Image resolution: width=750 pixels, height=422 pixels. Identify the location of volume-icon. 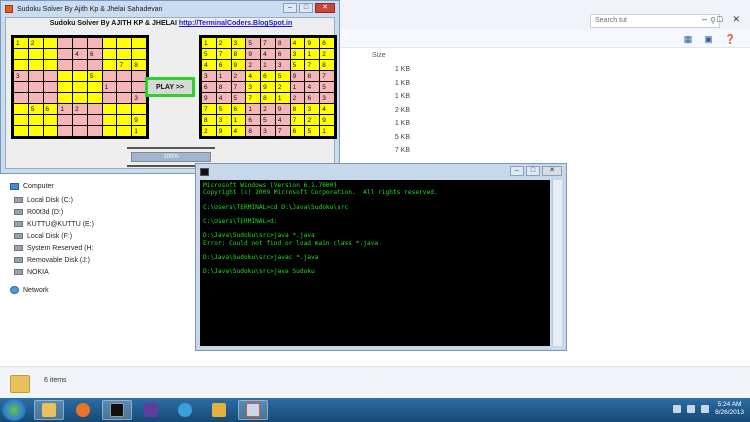
(705, 409).